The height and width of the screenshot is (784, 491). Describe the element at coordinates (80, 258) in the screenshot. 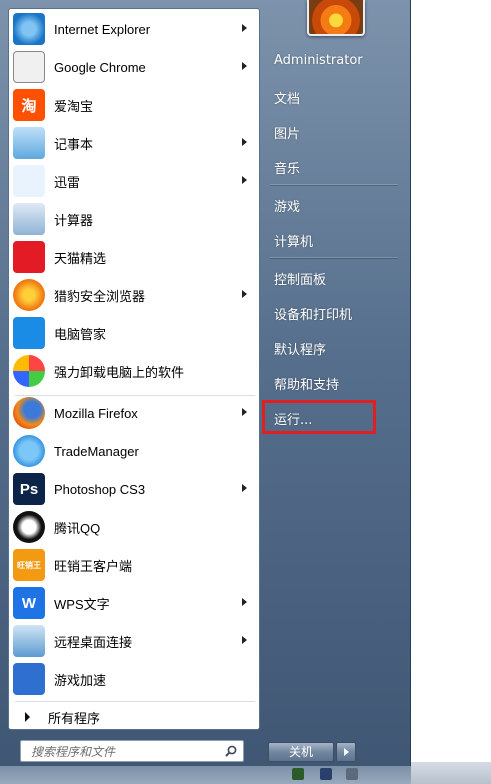

I see `program-label: 天猫精选` at that location.